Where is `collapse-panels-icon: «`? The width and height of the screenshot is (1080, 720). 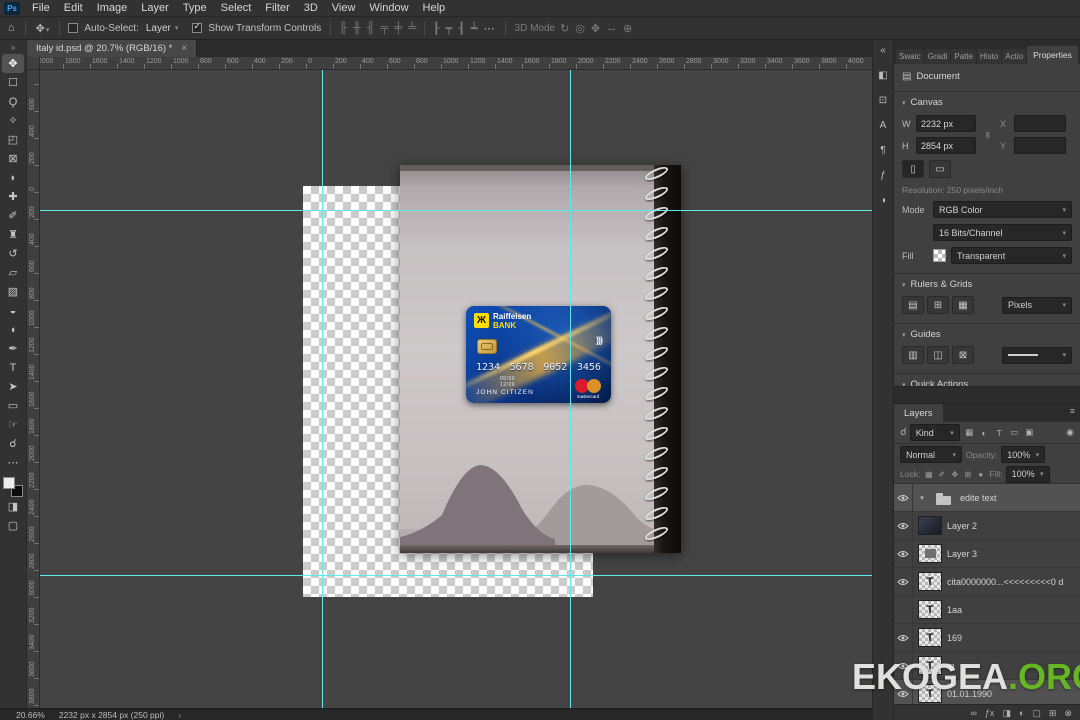
collapse-panels-icon: « is located at coordinates (883, 50).